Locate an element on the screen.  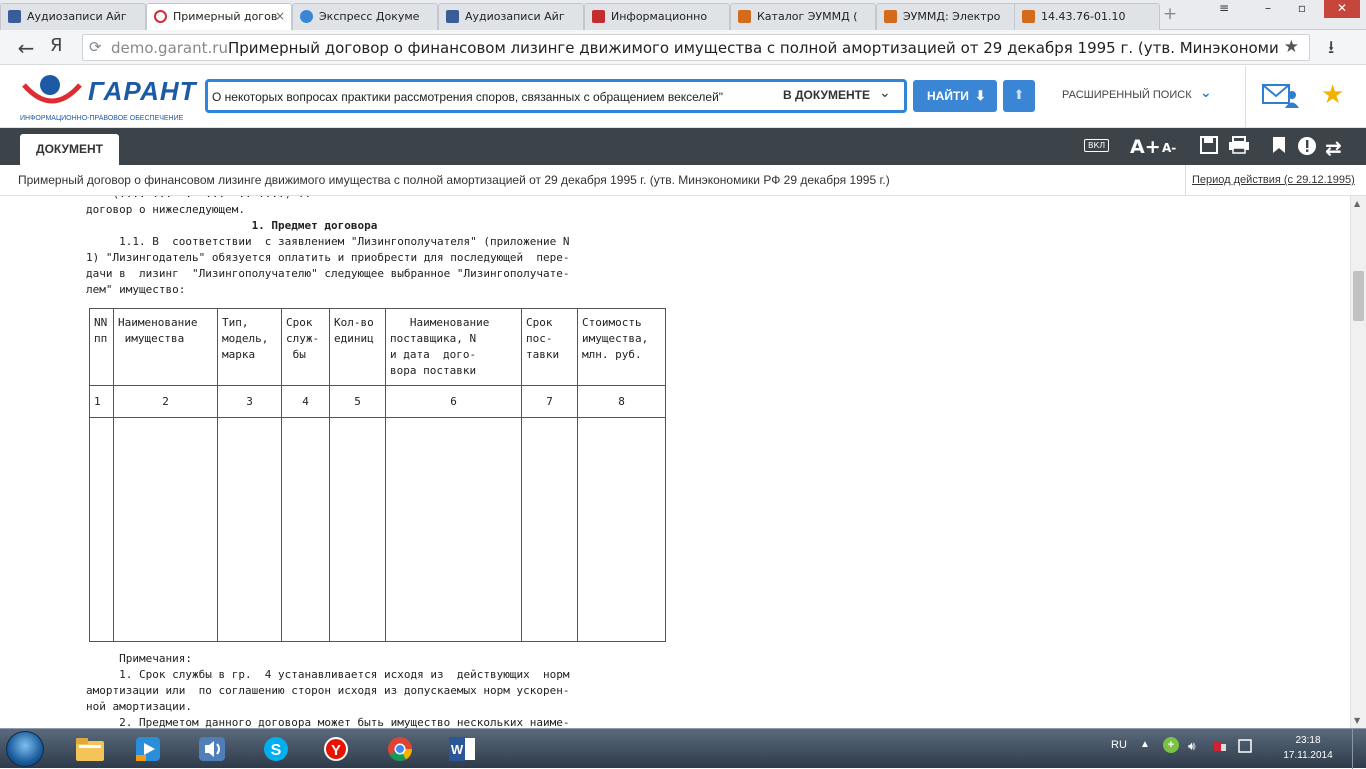
yandex-browser-icon: Y is located at coordinates (336, 749).